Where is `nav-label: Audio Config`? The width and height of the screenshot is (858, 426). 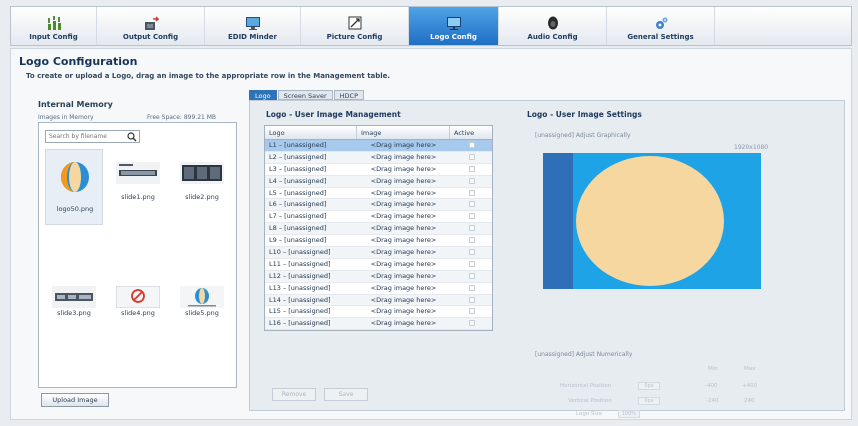 nav-label: Audio Config is located at coordinates (552, 37).